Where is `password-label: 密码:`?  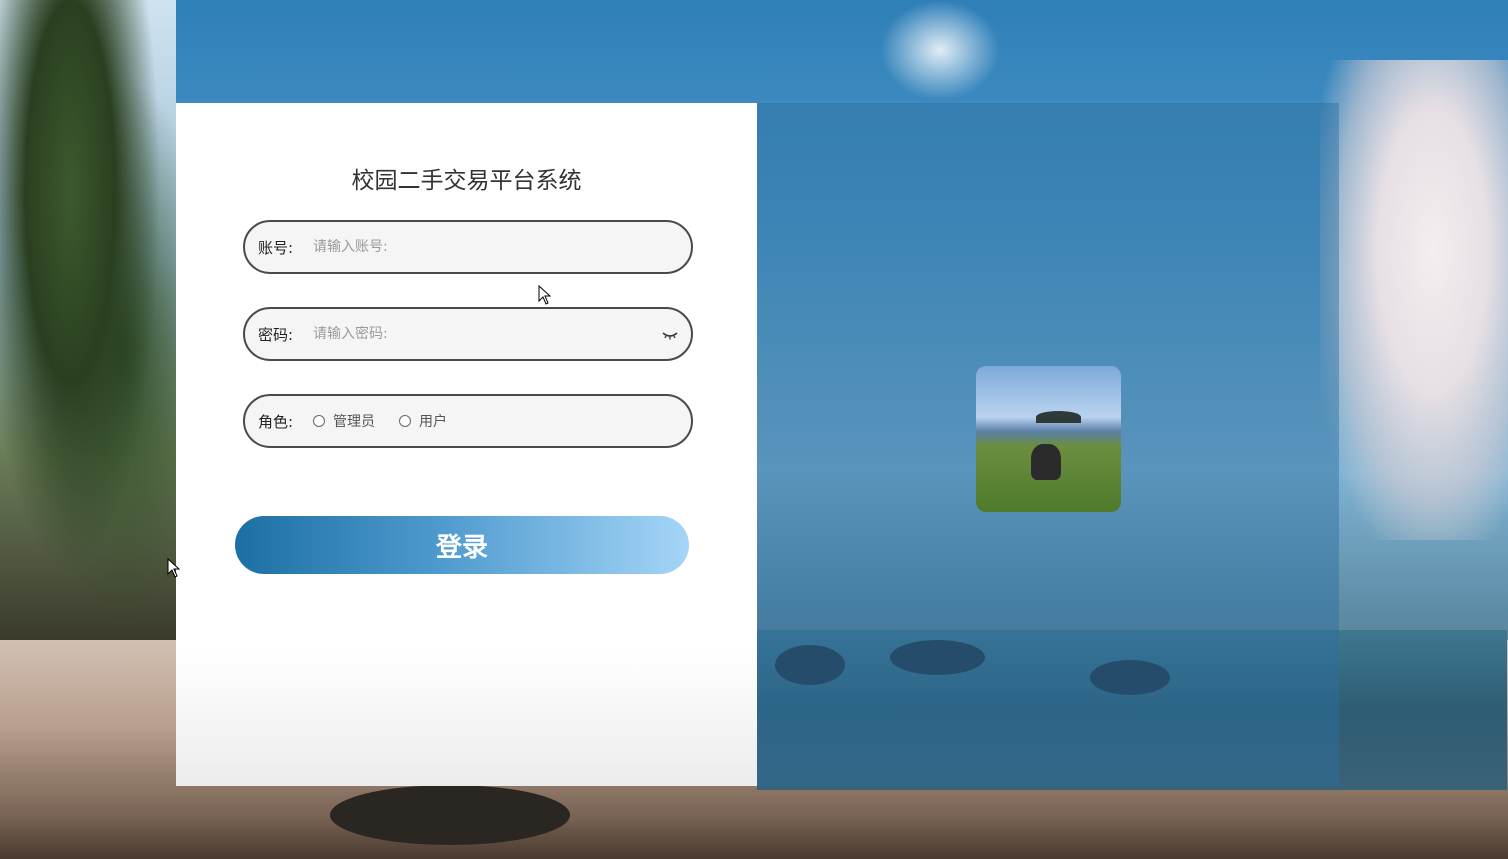
password-label: 密码: is located at coordinates (276, 334).